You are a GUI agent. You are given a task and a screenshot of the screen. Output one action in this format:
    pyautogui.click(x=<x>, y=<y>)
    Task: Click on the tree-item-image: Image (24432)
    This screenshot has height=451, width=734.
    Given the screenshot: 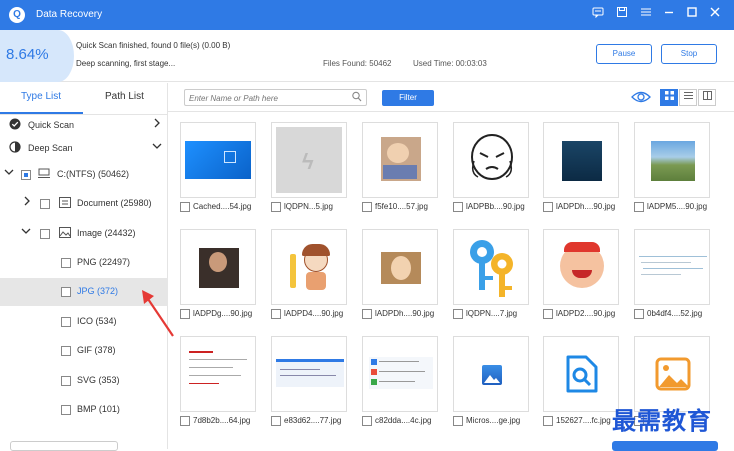 What is the action you would take?
    pyautogui.click(x=84, y=234)
    